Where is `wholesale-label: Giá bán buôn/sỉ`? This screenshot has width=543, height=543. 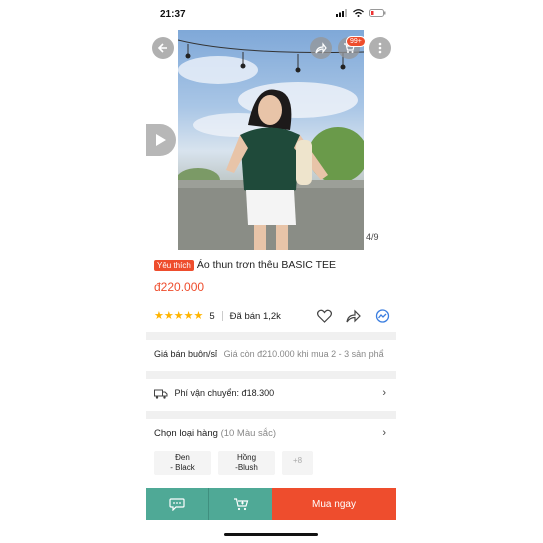 wholesale-label: Giá bán buôn/sỉ is located at coordinates (186, 354).